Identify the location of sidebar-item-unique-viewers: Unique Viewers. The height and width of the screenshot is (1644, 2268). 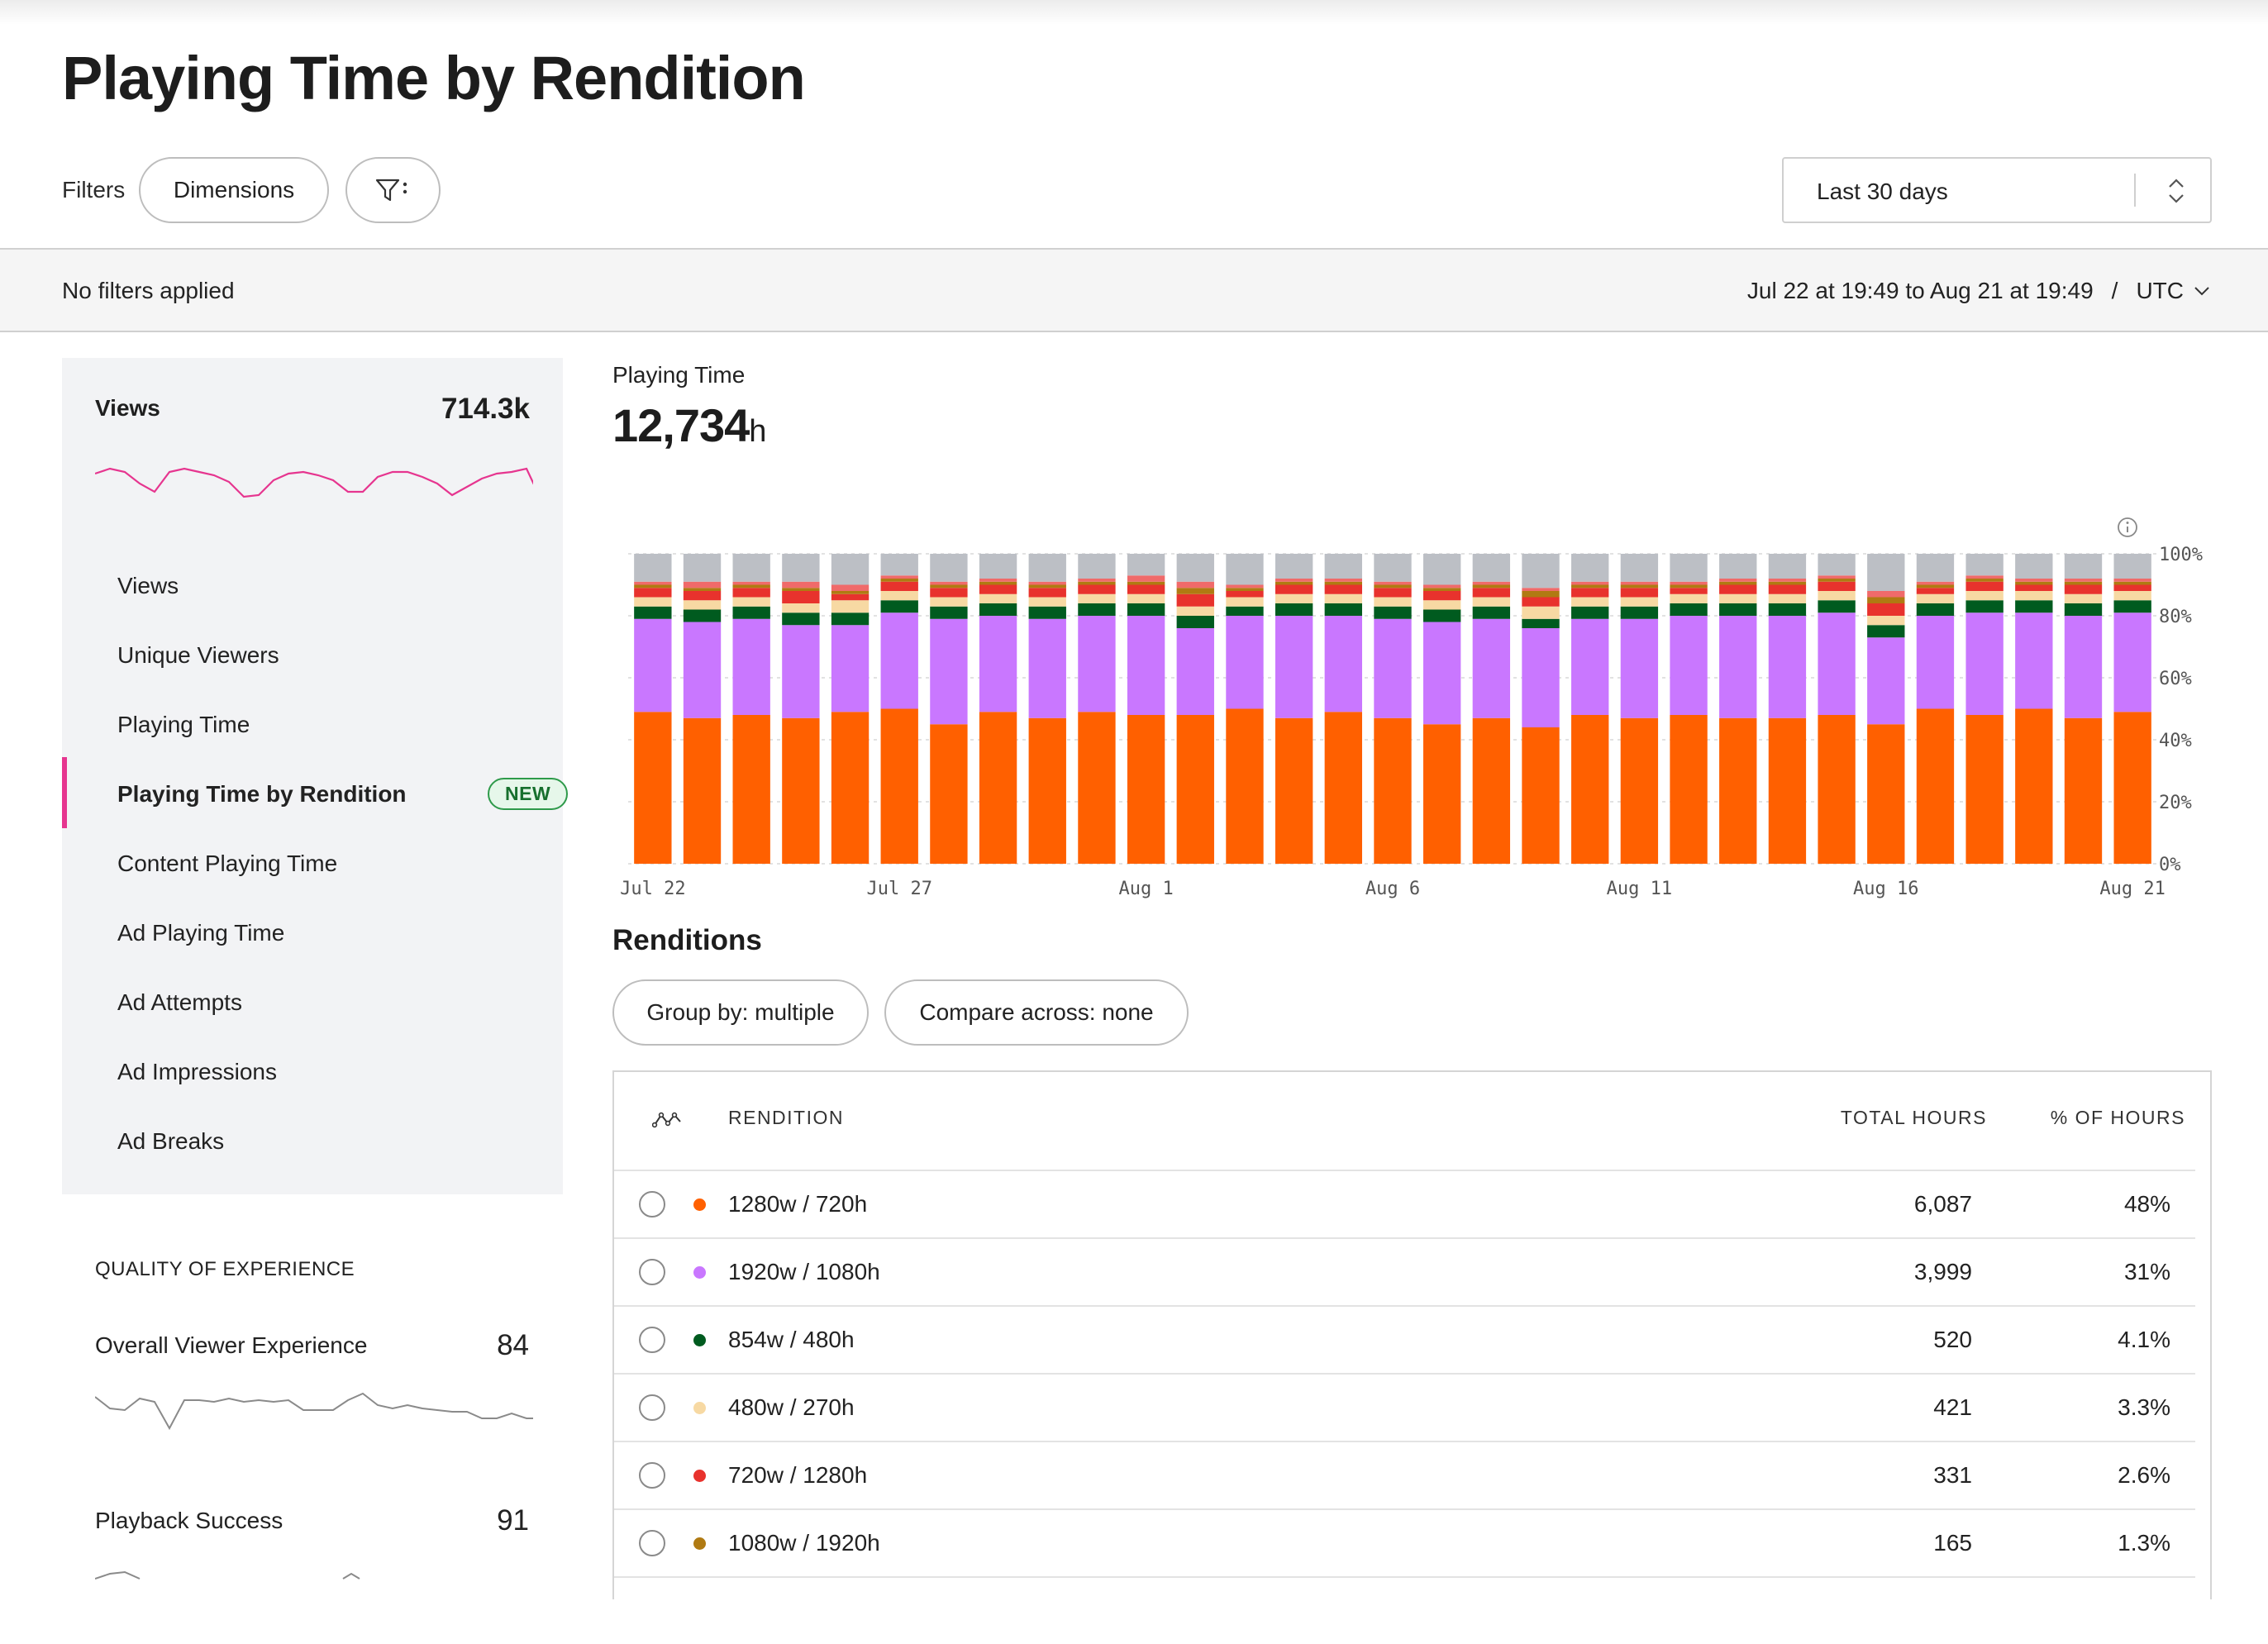
(198, 655).